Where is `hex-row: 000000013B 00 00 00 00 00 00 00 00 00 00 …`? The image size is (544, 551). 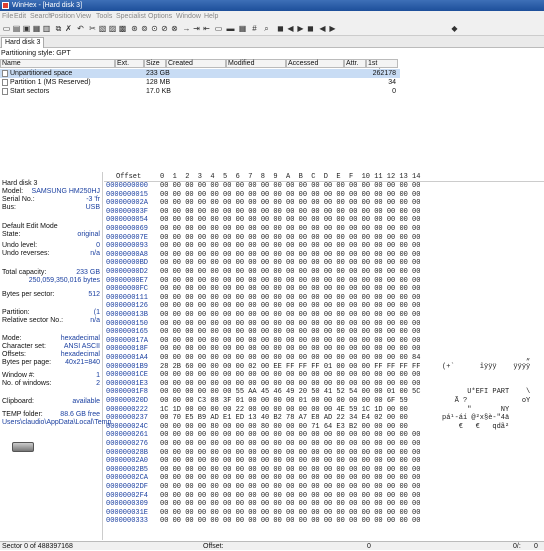
hex-row: 000000013B 00 00 00 00 00 00 00 00 00 00 … is located at coordinates (324, 315).